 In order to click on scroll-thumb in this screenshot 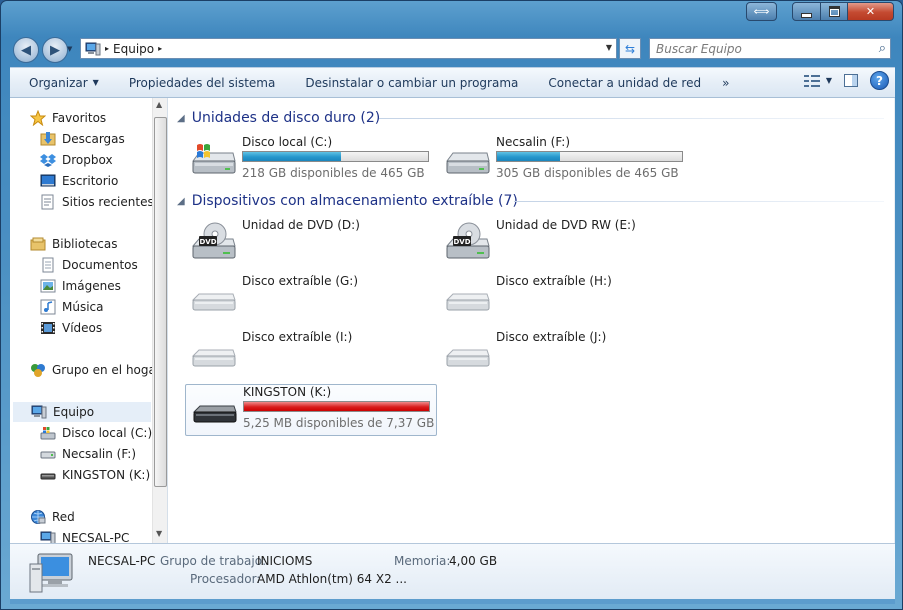, I will do `click(160, 302)`.